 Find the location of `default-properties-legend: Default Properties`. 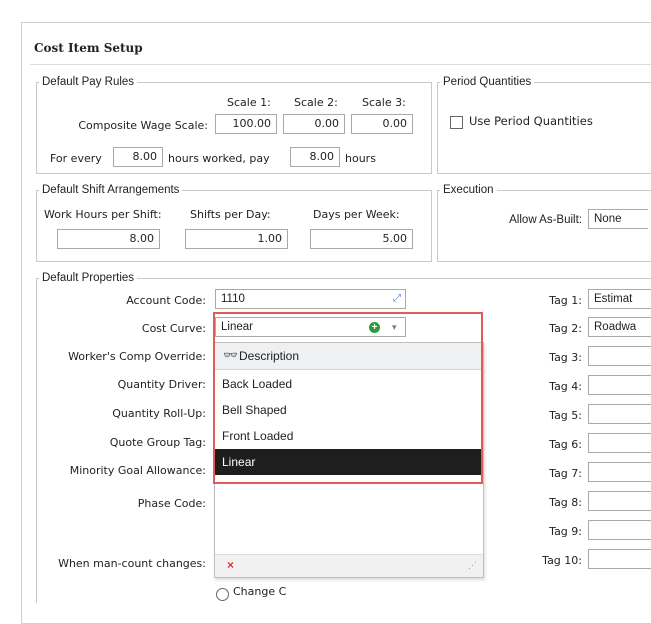

default-properties-legend: Default Properties is located at coordinates (88, 278).